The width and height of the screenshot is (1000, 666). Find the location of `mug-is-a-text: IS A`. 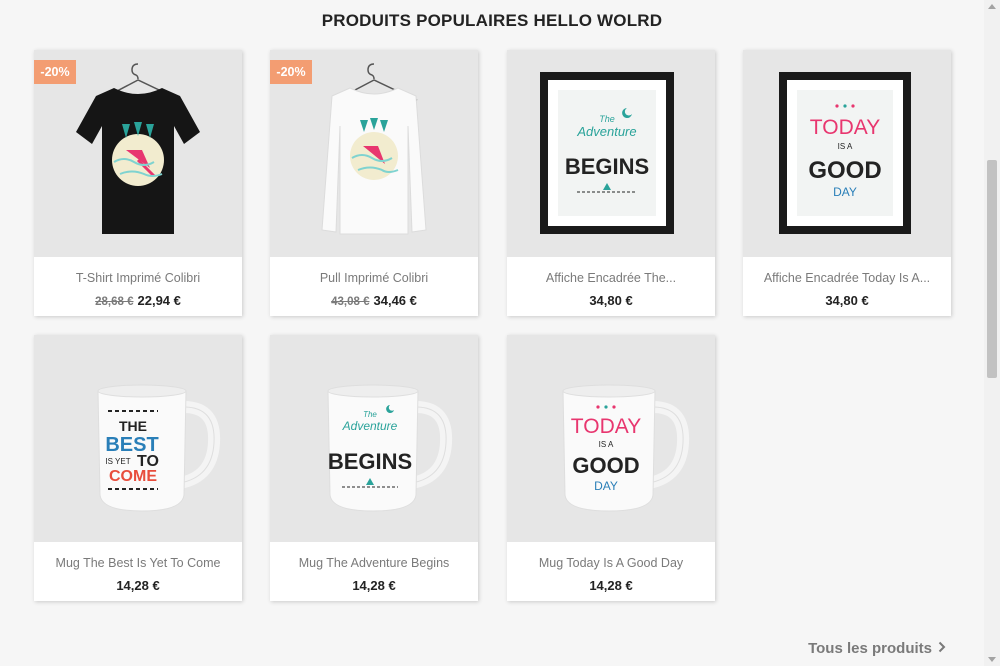

mug-is-a-text: IS A is located at coordinates (606, 444).